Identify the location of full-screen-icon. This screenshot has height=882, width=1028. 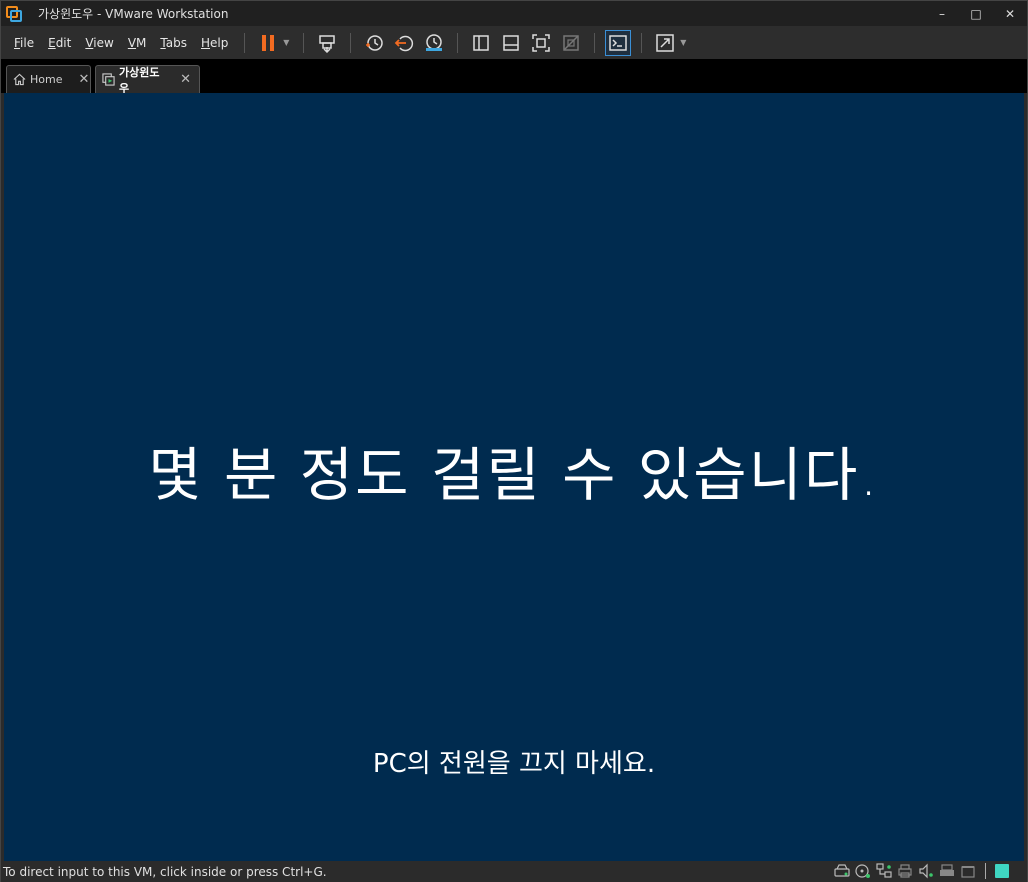
(541, 42).